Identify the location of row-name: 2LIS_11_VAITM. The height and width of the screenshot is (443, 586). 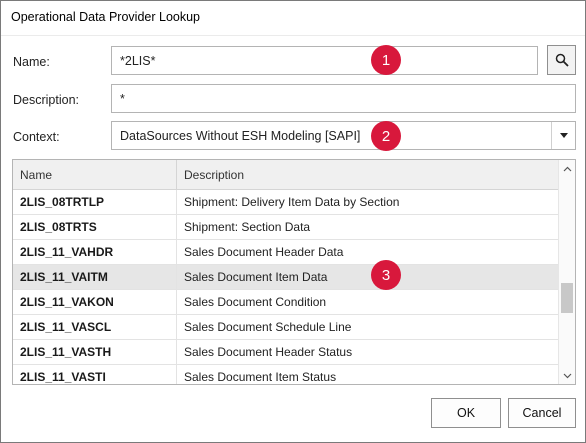
(95, 277).